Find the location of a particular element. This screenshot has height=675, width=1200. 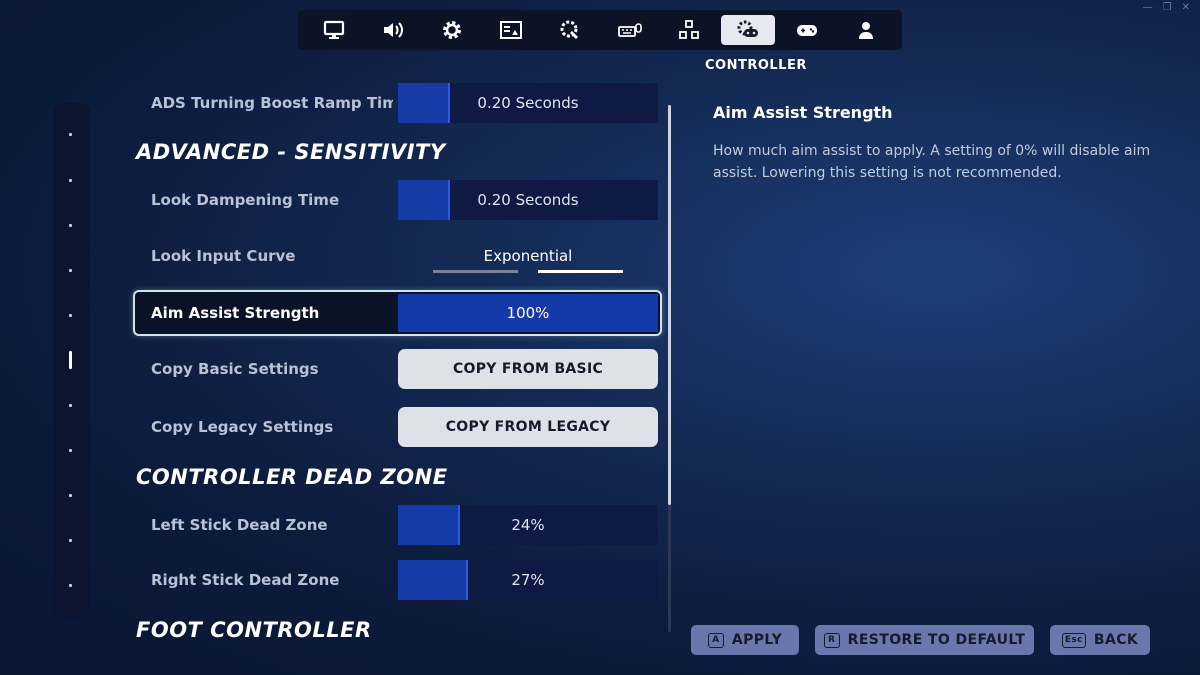

apply-button: A APPLY is located at coordinates (745, 640).